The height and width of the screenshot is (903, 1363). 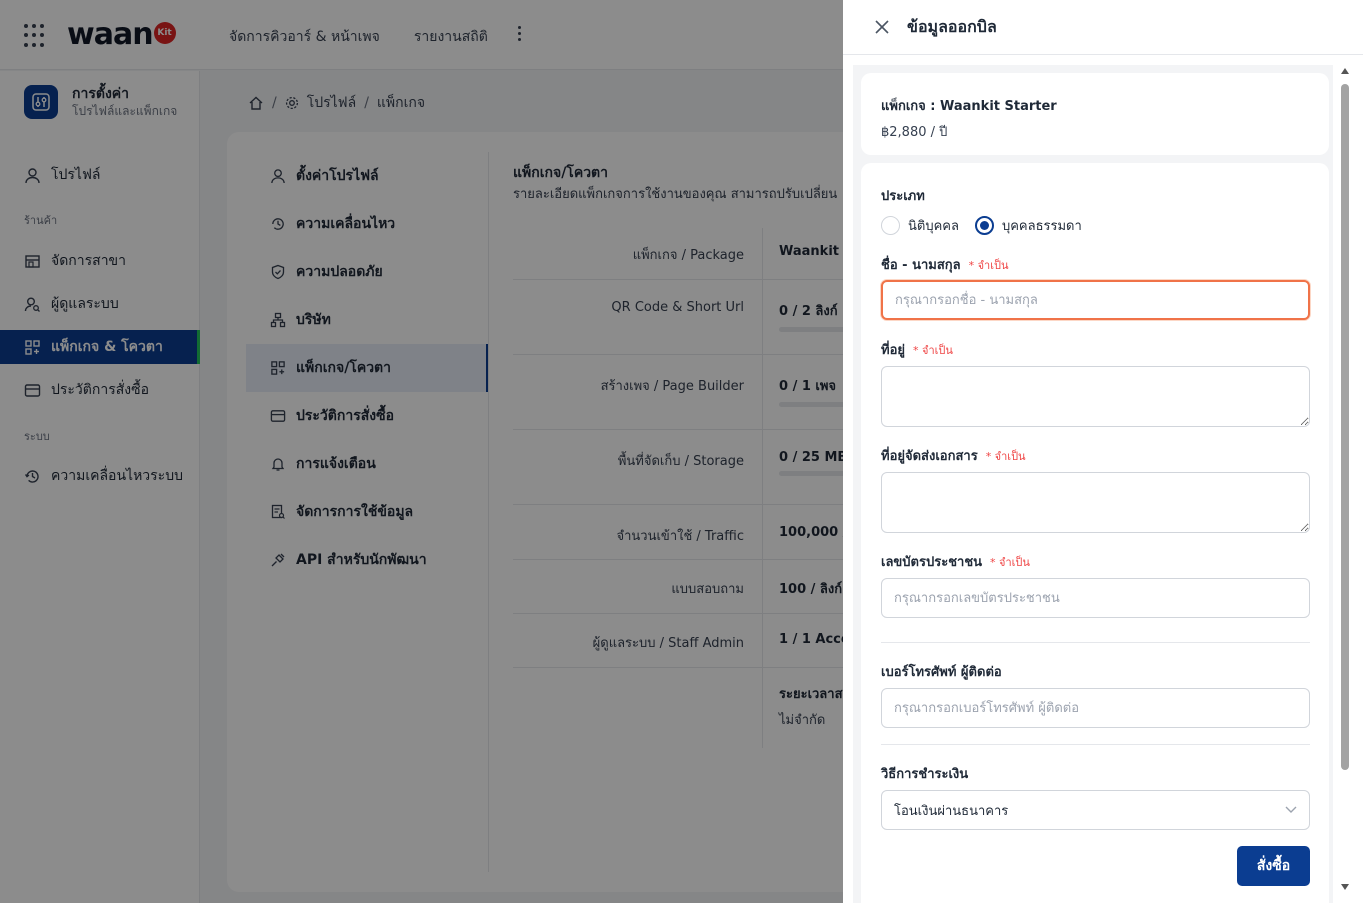 I want to click on phone-label-text: เบอร์โทรศัพท์ ผู้ติดต่อ, so click(x=941, y=672).